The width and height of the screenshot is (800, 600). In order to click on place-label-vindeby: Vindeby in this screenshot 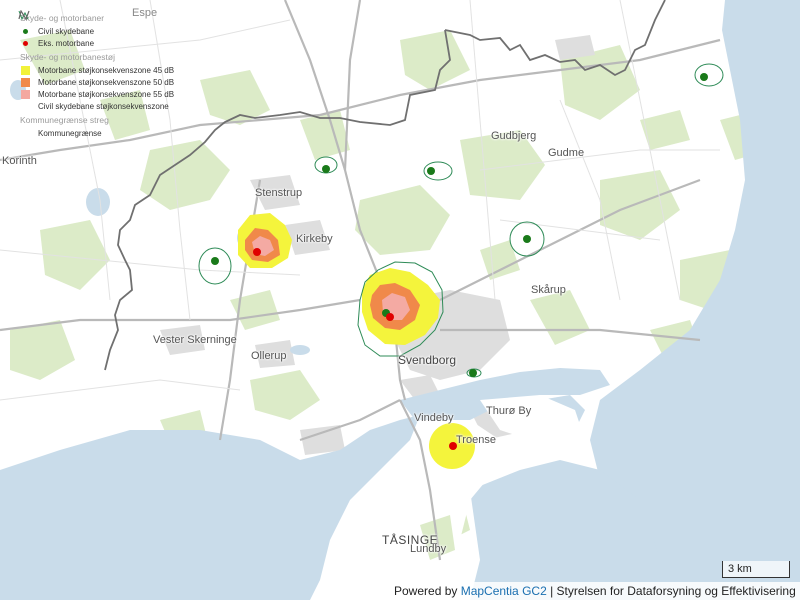, I will do `click(434, 418)`.